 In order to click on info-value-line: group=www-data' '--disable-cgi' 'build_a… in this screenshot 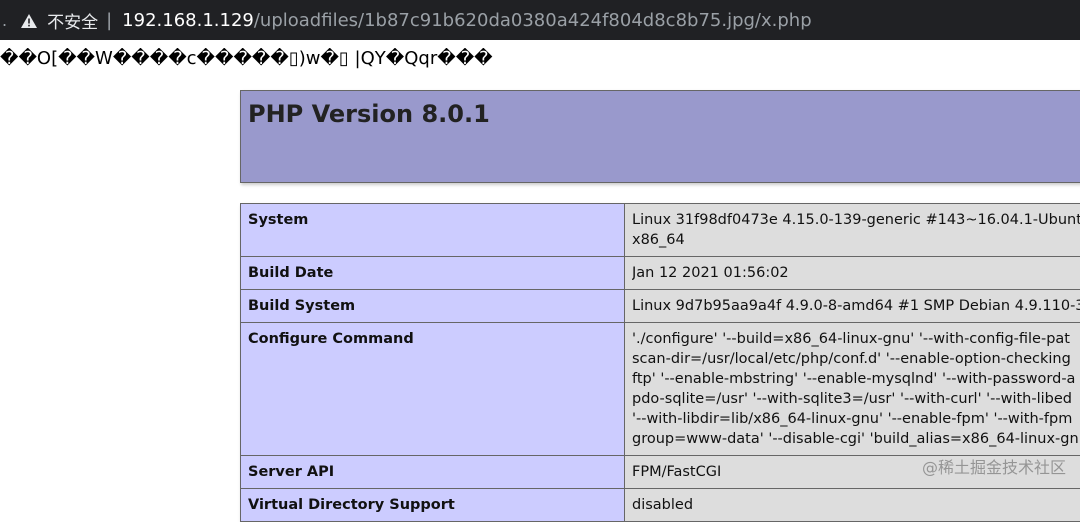, I will do `click(856, 439)`.